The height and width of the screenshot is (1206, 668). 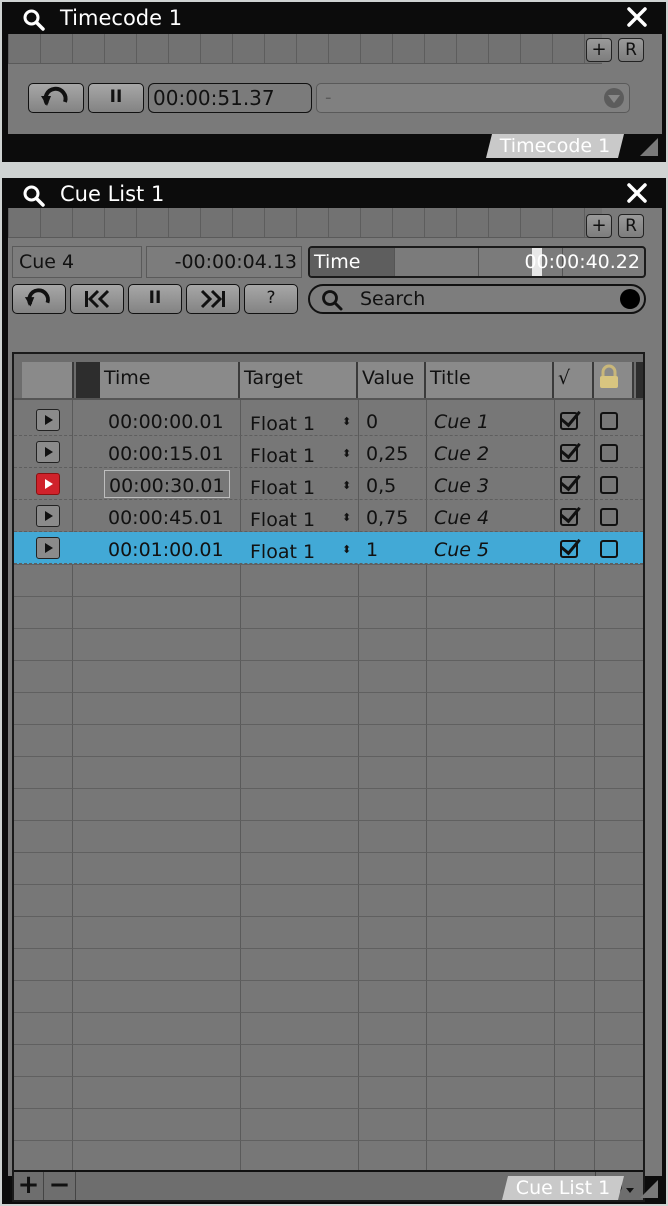 What do you see at coordinates (166, 548) in the screenshot?
I see `cue-time: 00:01:00.01` at bounding box center [166, 548].